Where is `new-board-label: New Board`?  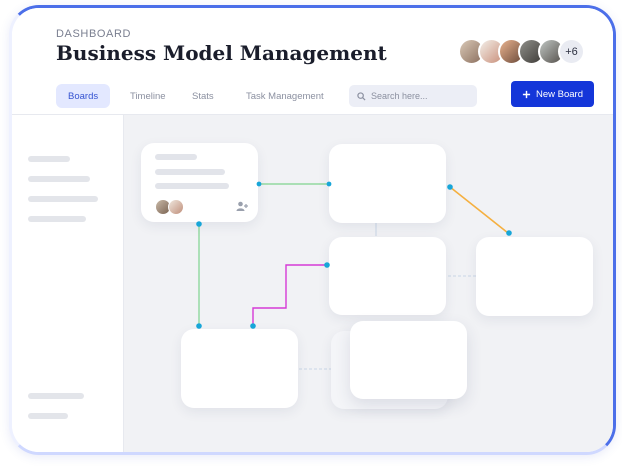
new-board-label: New Board is located at coordinates (559, 94).